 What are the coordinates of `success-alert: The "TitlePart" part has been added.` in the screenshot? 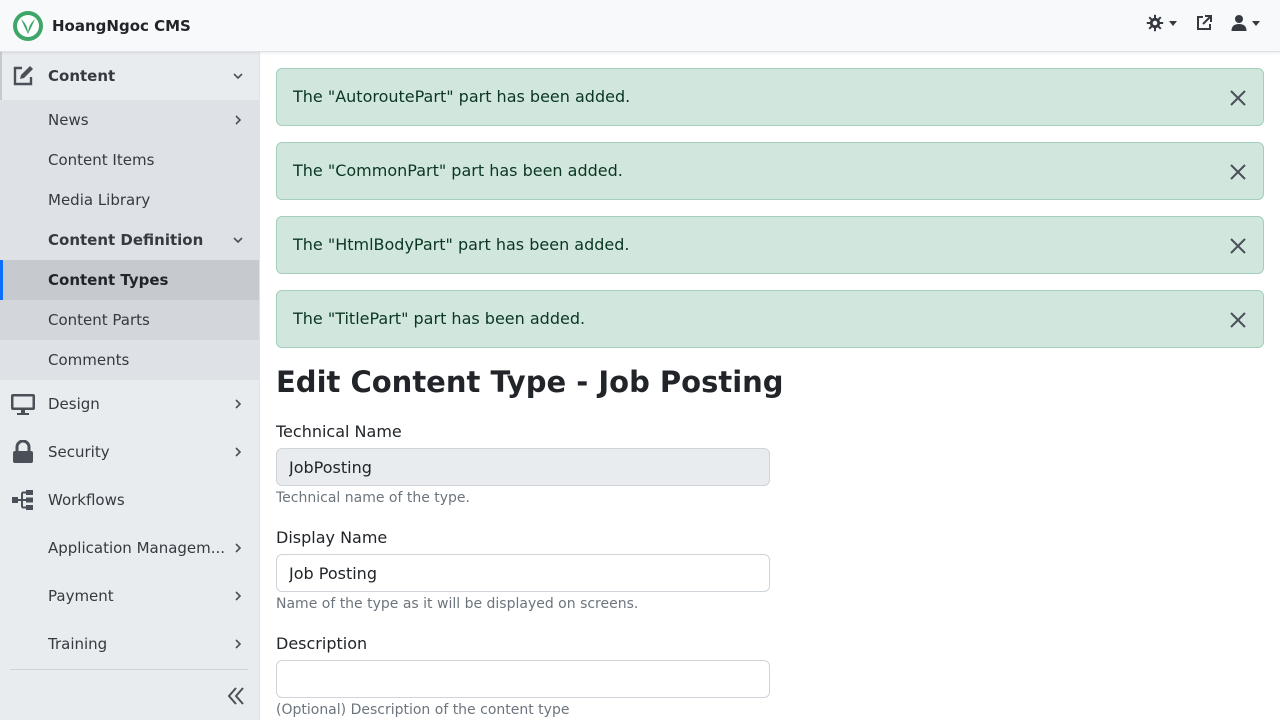 It's located at (770, 319).